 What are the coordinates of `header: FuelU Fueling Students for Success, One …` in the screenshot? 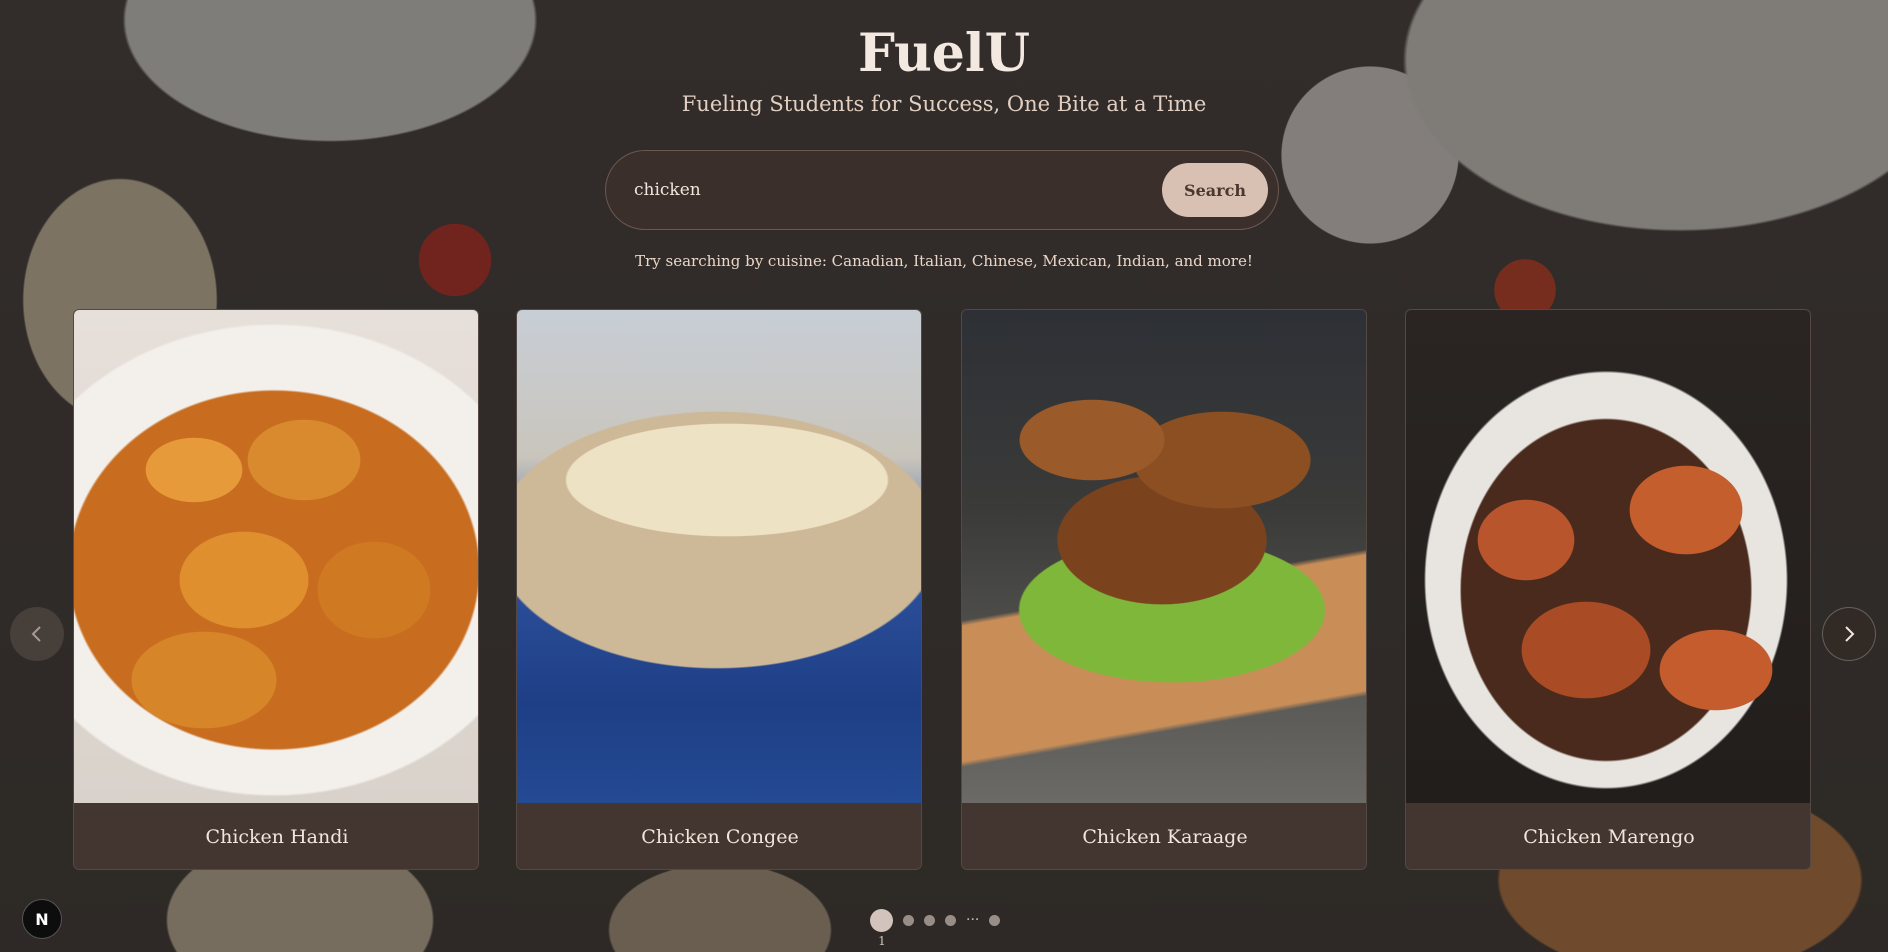 It's located at (944, 69).